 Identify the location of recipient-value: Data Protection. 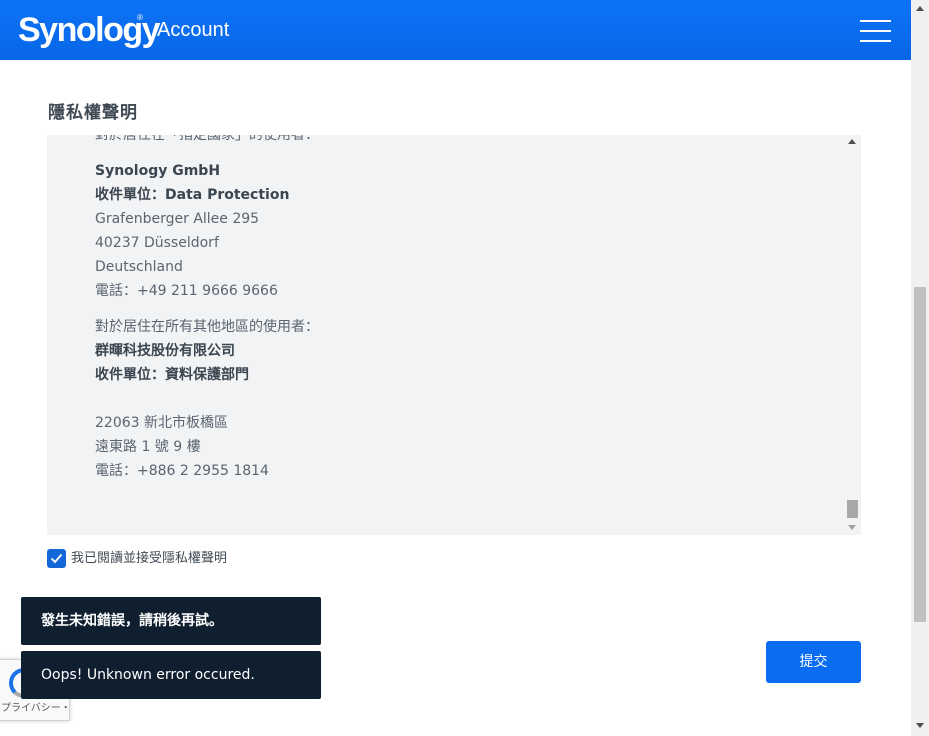
(227, 195).